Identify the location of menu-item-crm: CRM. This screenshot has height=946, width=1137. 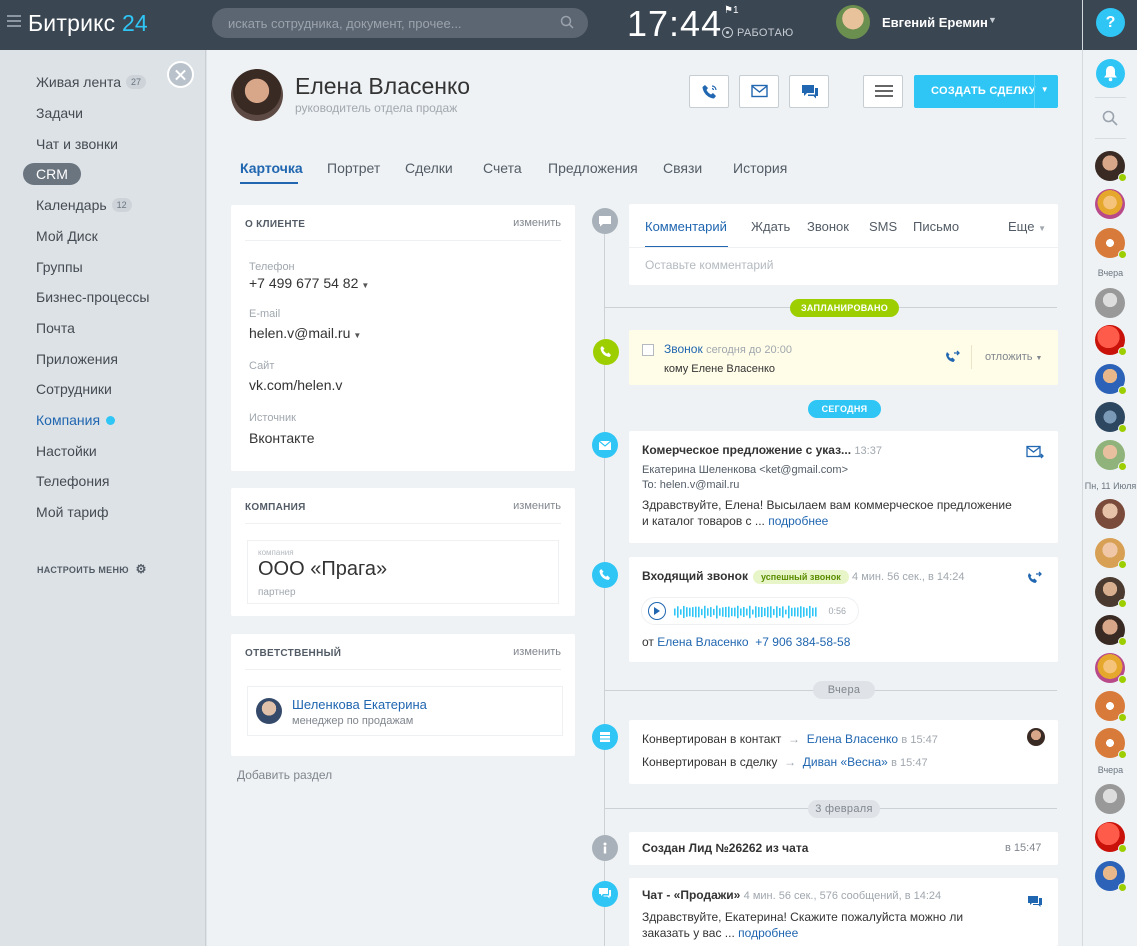
(52, 174).